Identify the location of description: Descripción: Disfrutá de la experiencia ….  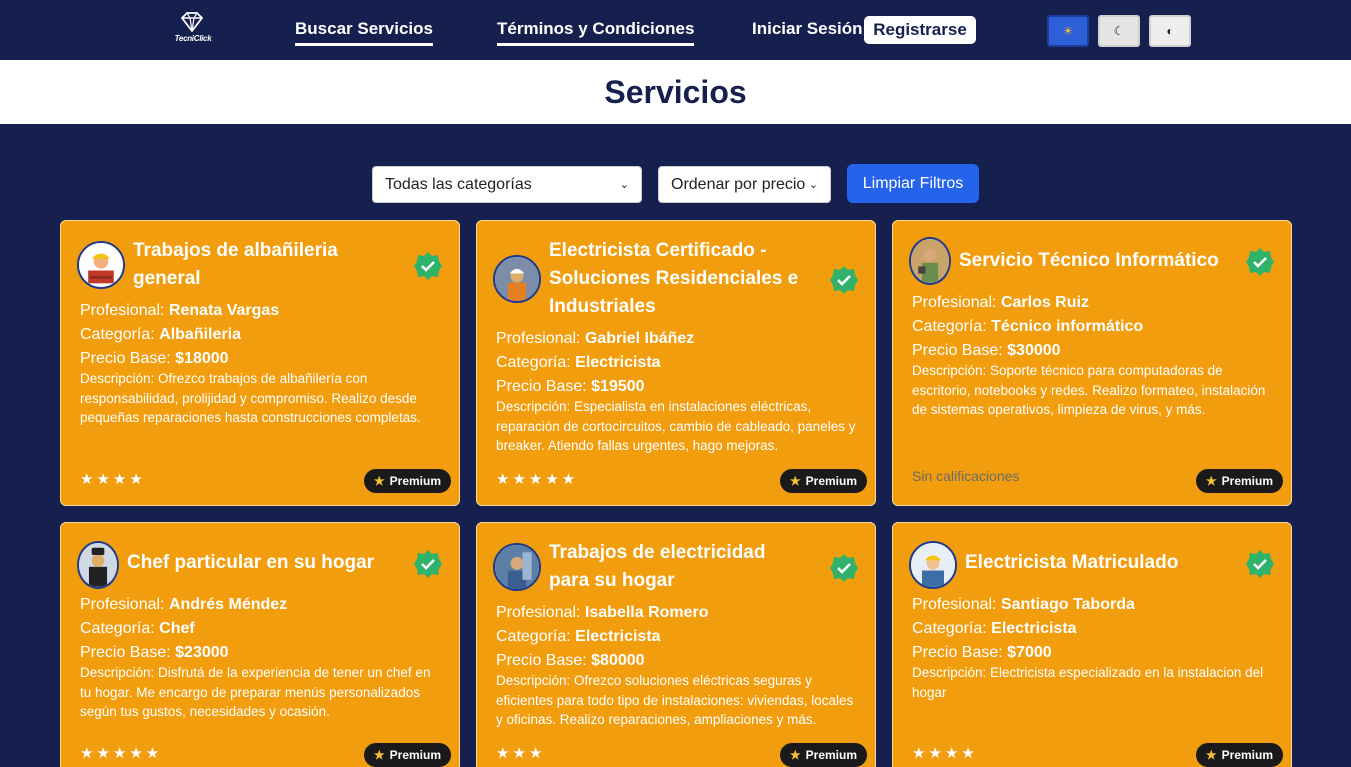
(255, 692).